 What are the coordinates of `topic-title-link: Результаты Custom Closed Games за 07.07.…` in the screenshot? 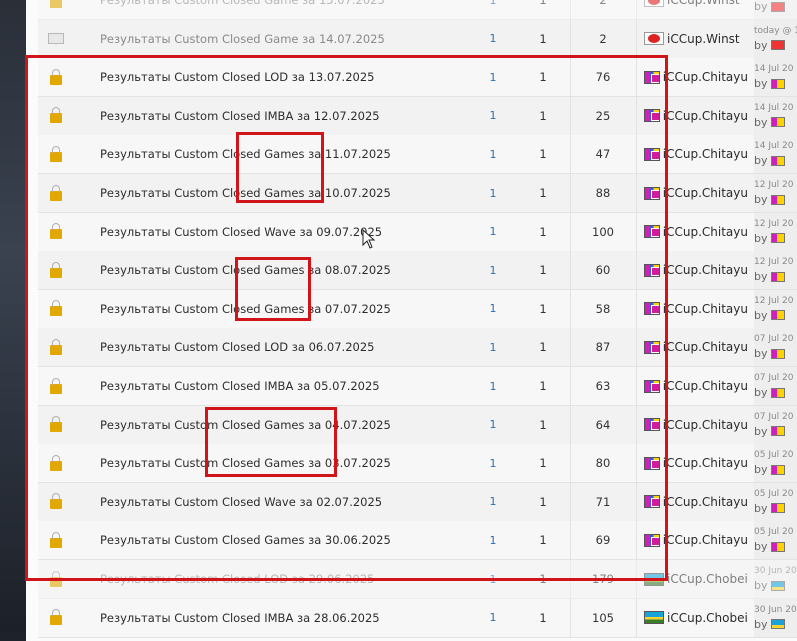 It's located at (290, 309).